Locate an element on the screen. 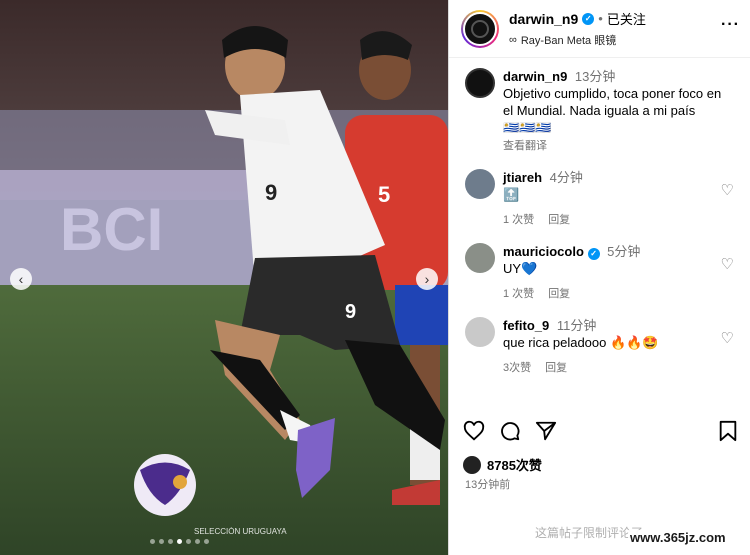  share-icon is located at coordinates (546, 431).